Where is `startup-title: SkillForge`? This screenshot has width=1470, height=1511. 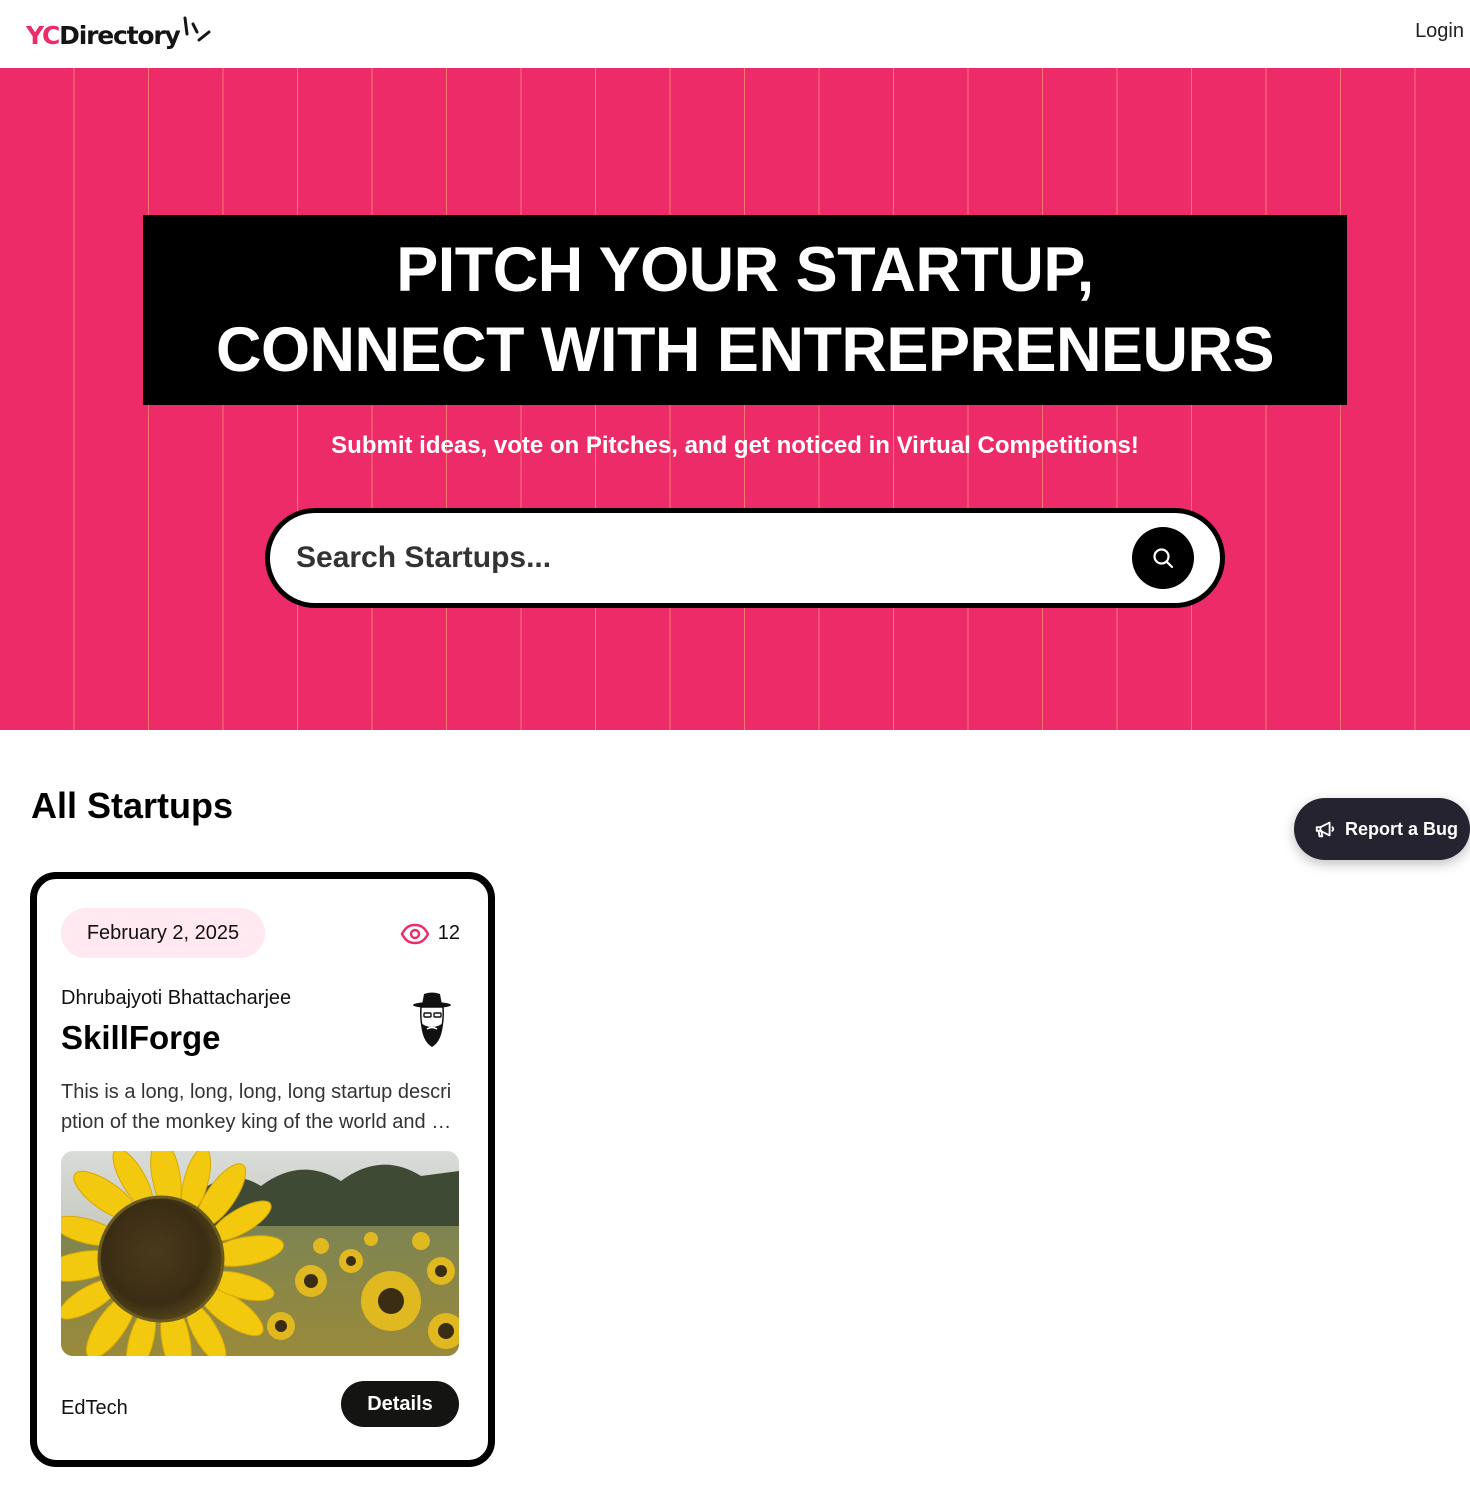 startup-title: SkillForge is located at coordinates (141, 1038).